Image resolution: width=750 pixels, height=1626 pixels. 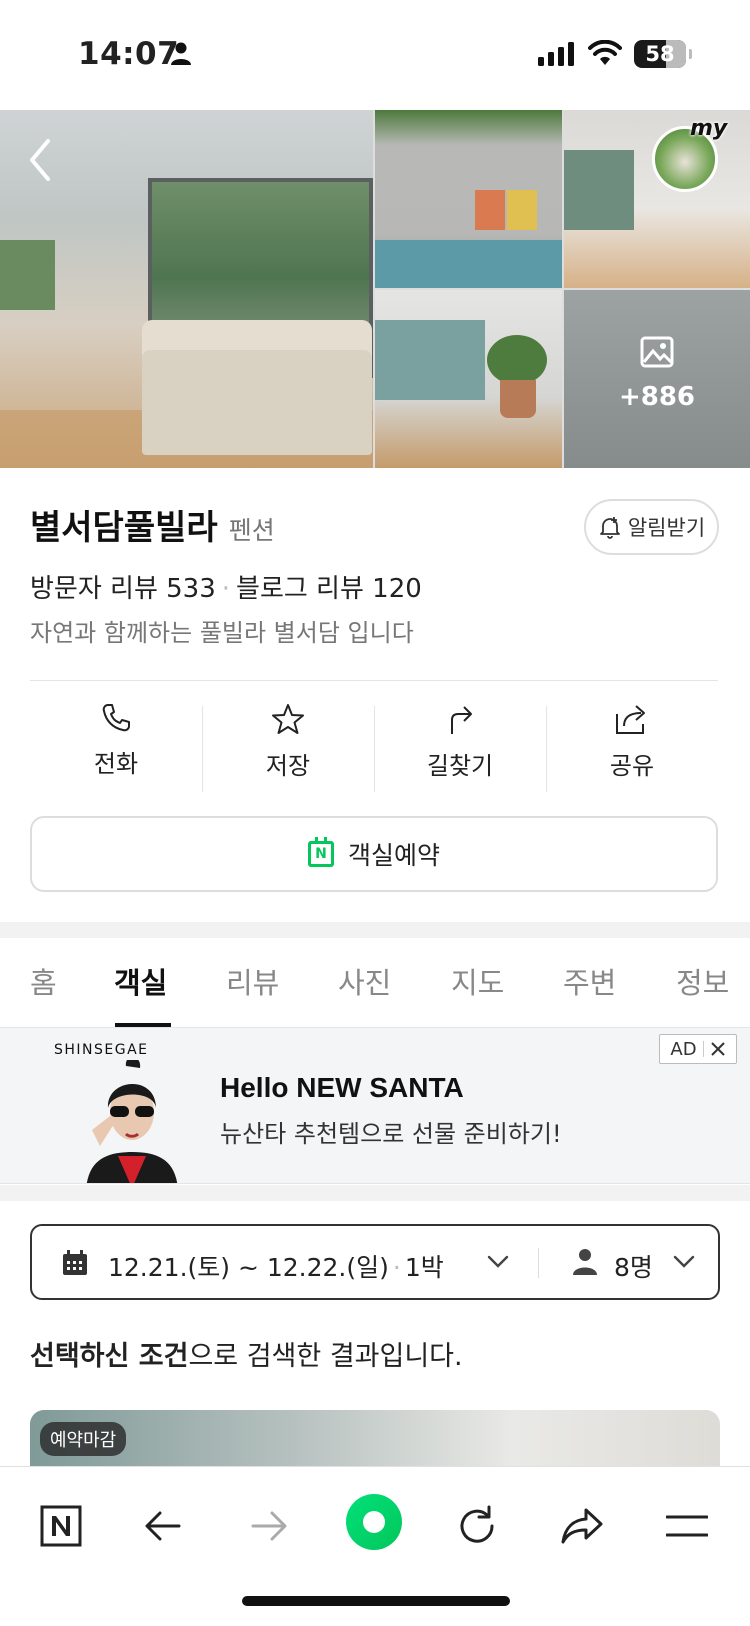 What do you see at coordinates (248, 1267) in the screenshot?
I see `date-range-text: 12.21.(토) ~ 12.22.(일)` at bounding box center [248, 1267].